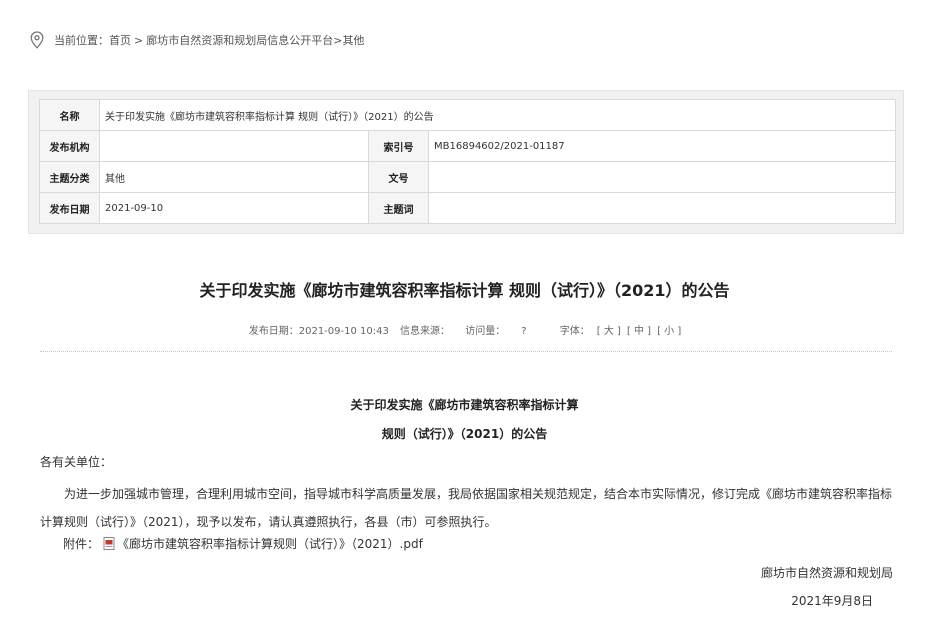 Image resolution: width=929 pixels, height=632 pixels. I want to click on name-label: 名称, so click(69, 115).